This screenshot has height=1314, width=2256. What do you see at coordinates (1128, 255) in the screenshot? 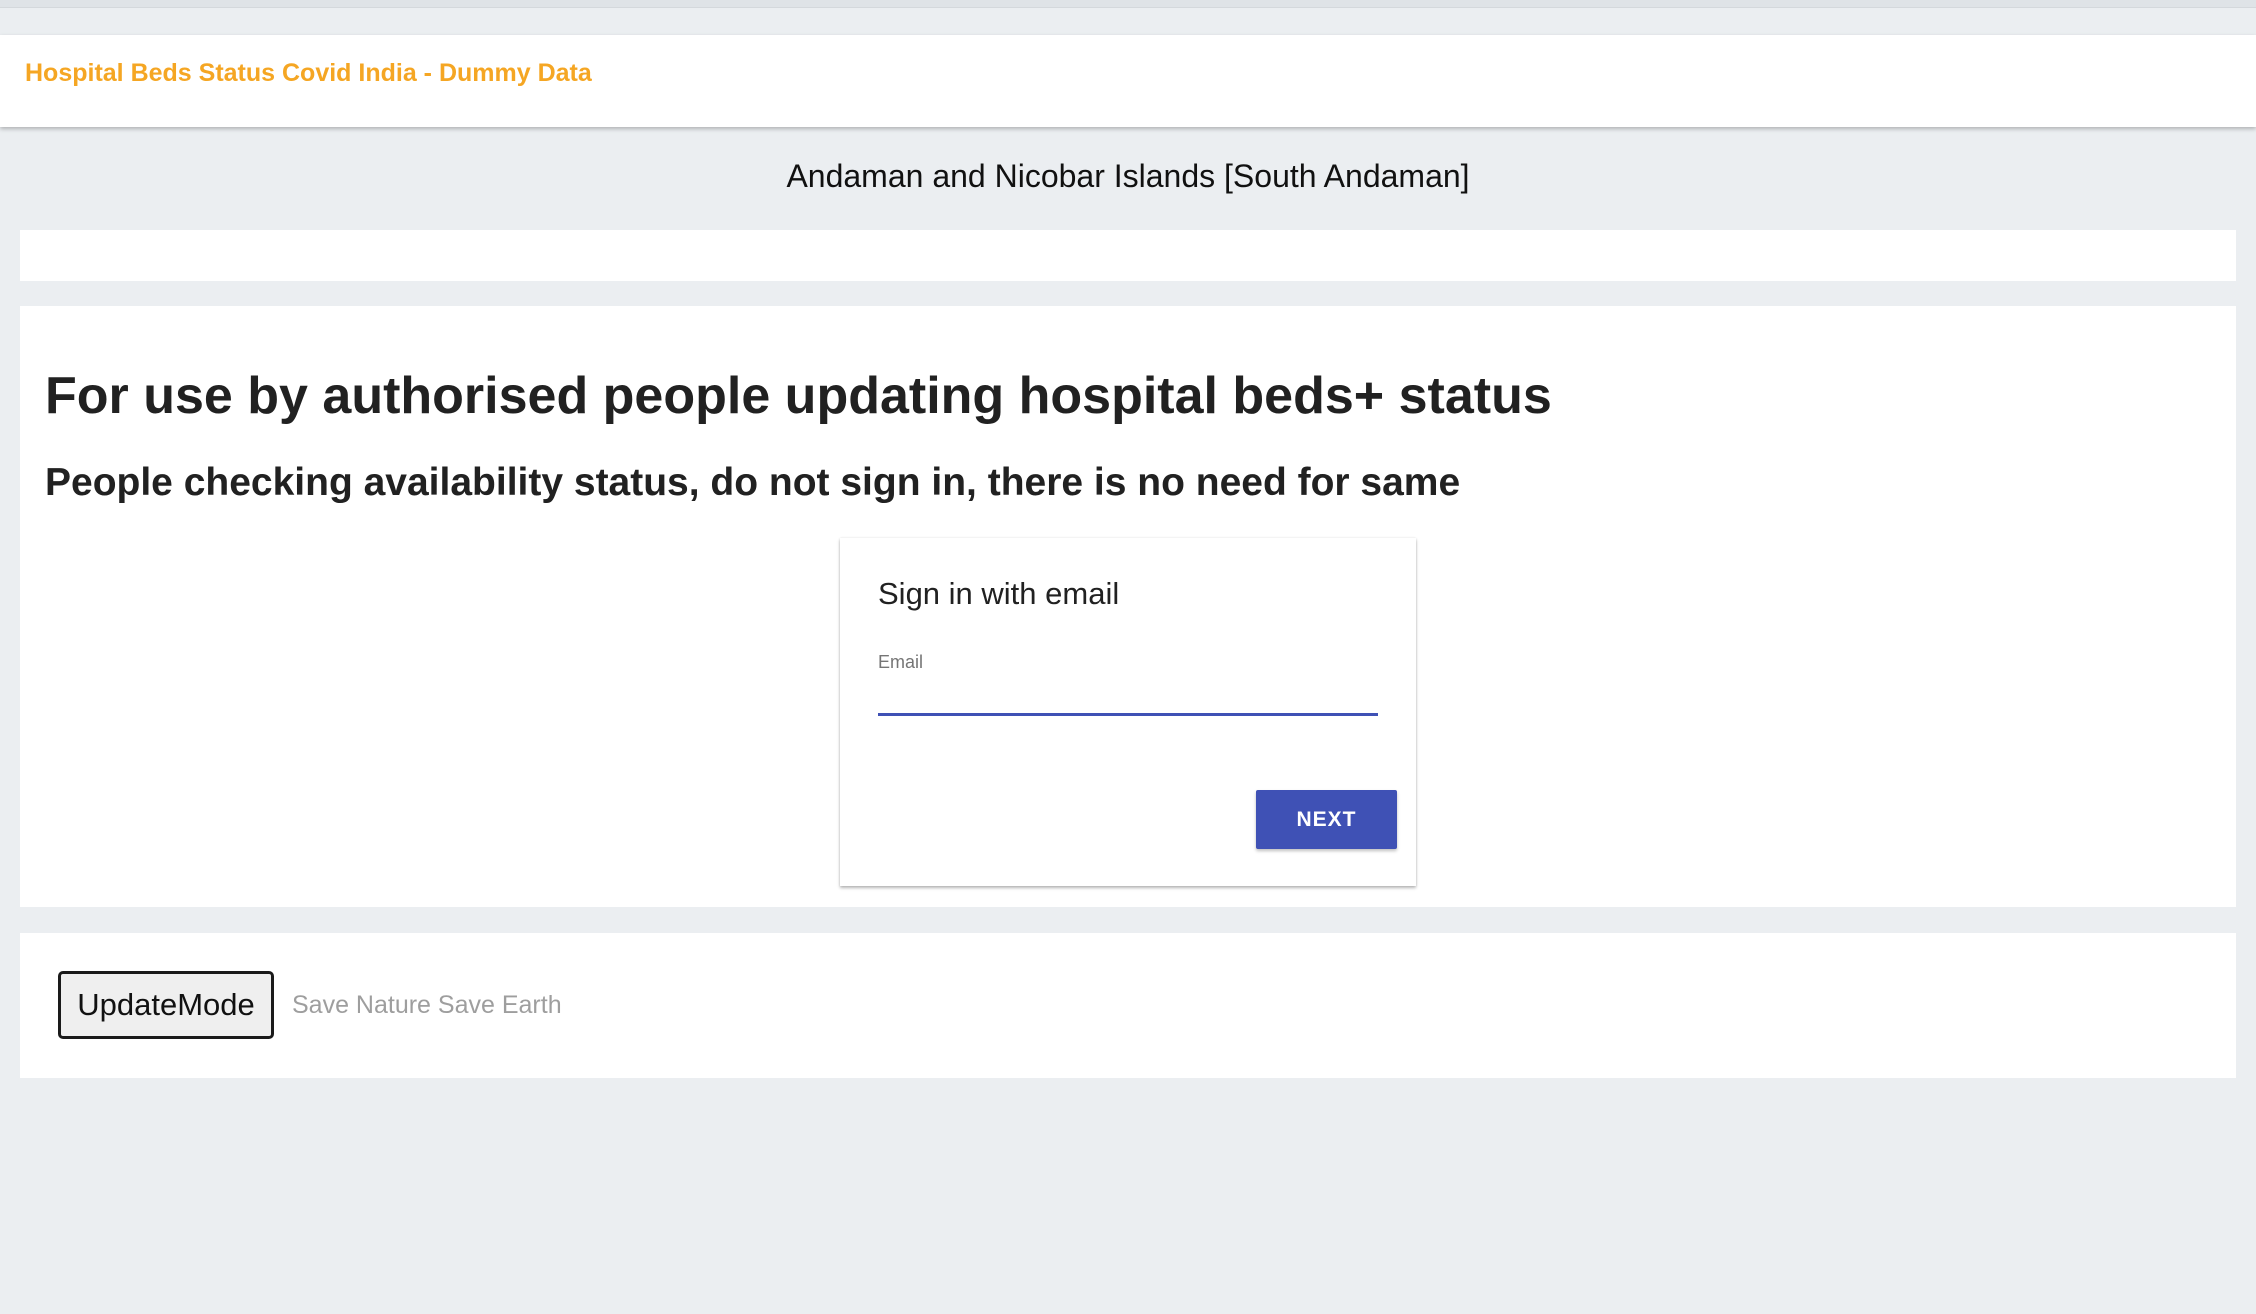
I see `empty-panel` at bounding box center [1128, 255].